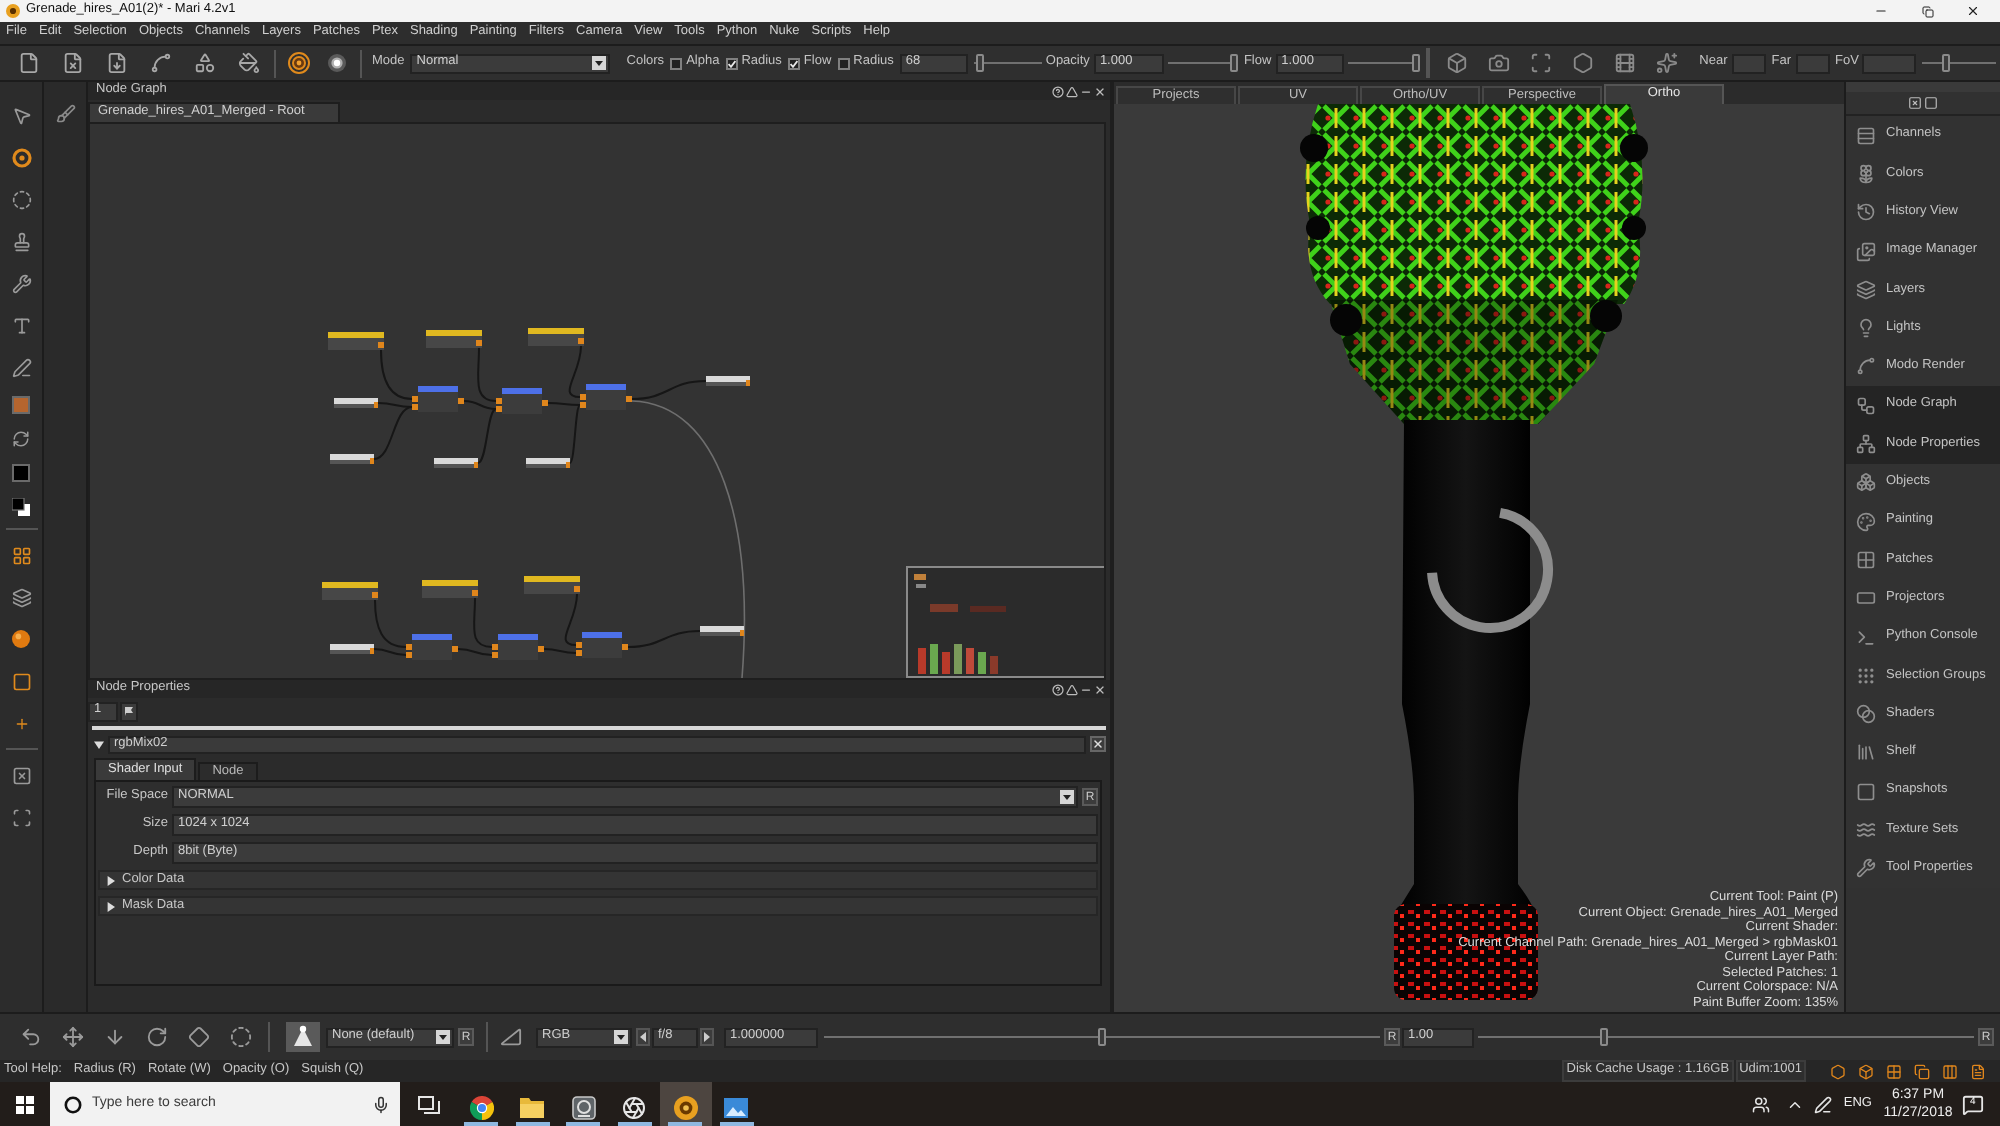 Image resolution: width=2000 pixels, height=1126 pixels. Describe the element at coordinates (21, 723) in the screenshot. I see `plus-icon` at that location.